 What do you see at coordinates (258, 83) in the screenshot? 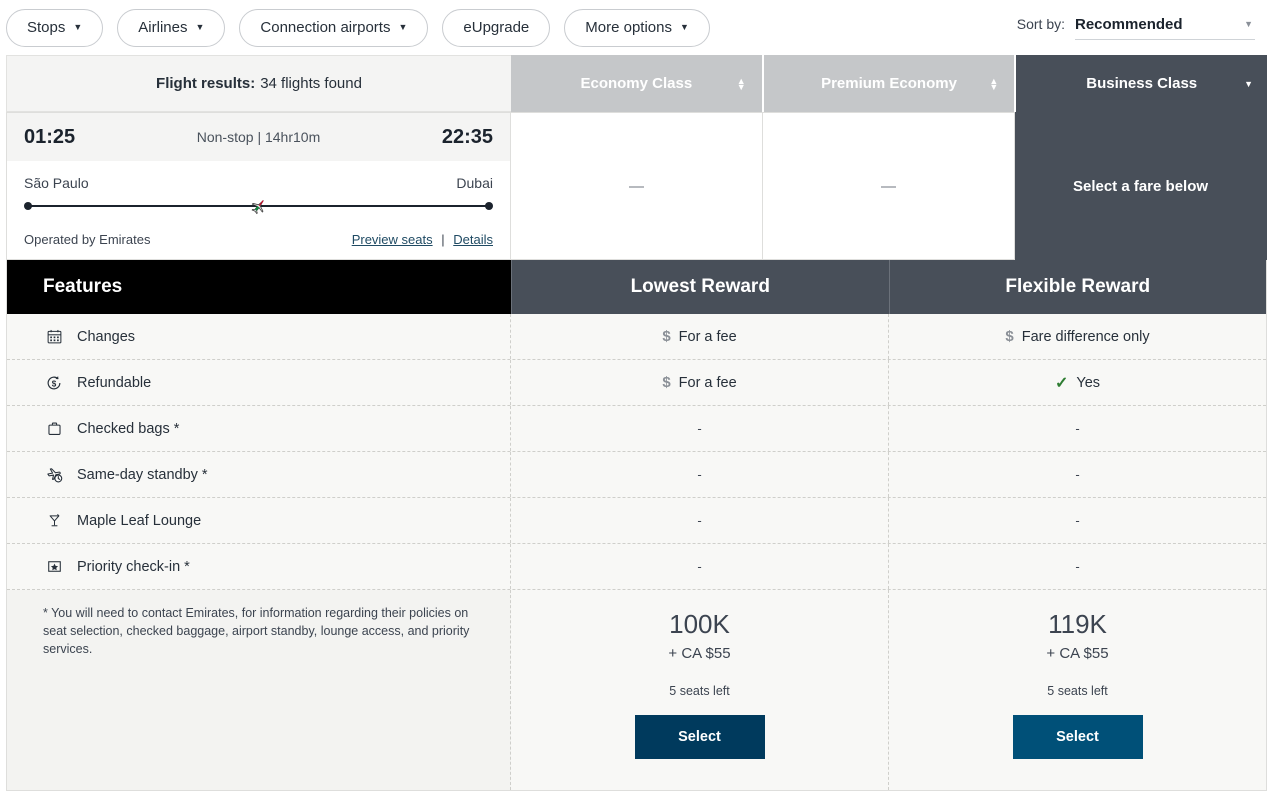
I see `flight-results-summary: Flight results: 34 flights found` at bounding box center [258, 83].